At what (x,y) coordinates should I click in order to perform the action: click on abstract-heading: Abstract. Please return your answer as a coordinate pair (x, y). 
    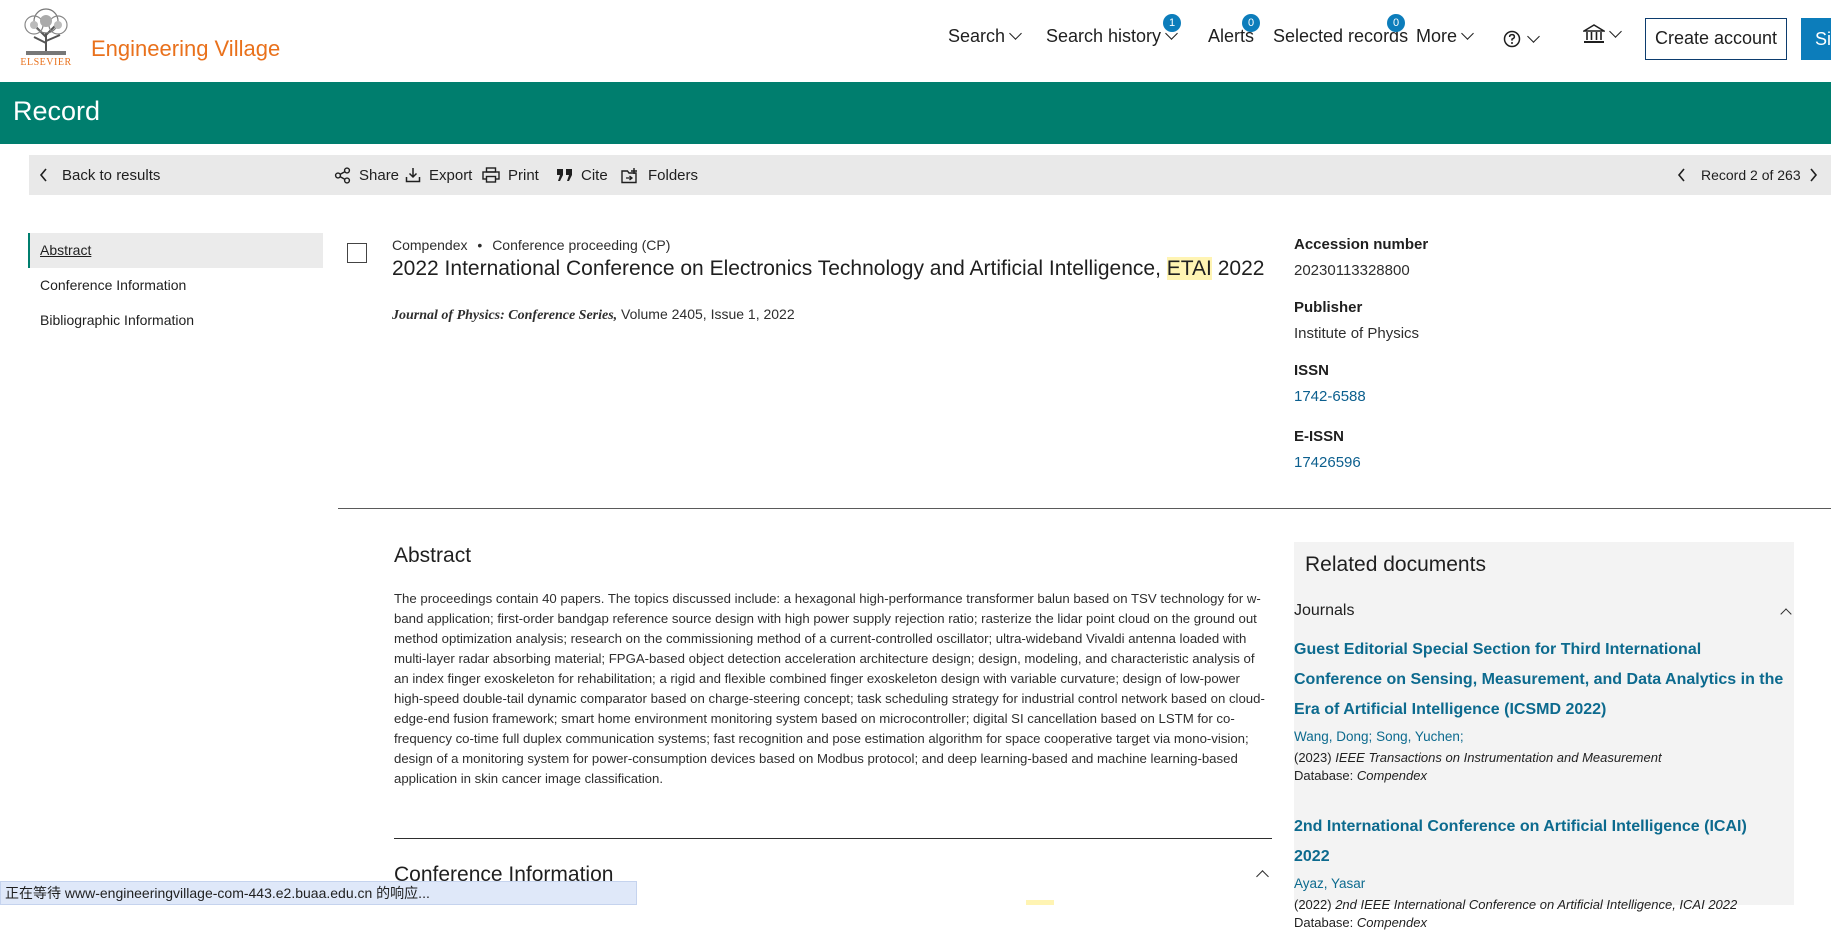
    Looking at the image, I should click on (433, 555).